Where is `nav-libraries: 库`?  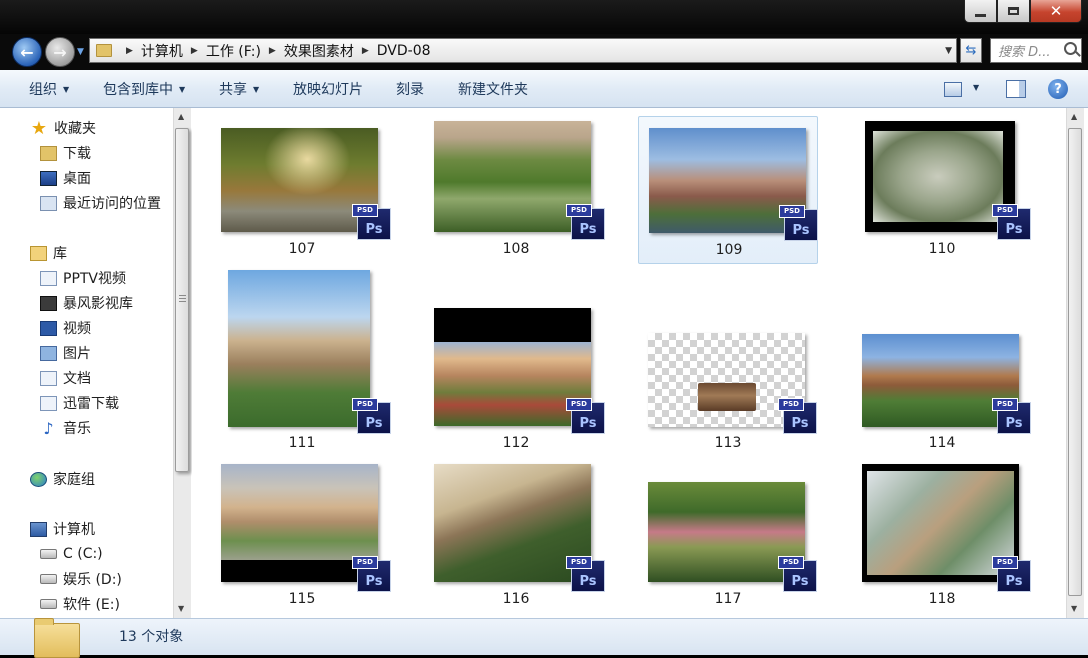 nav-libraries: 库 is located at coordinates (48, 253).